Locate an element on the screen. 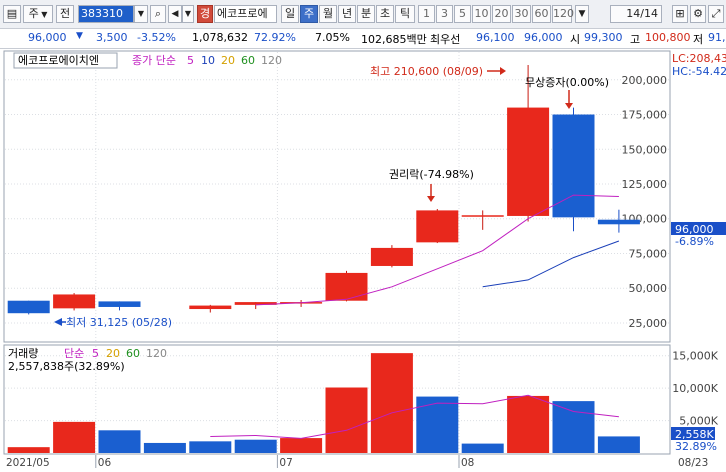  x-axis: 2021/05 06 07 08 08/23 is located at coordinates (357, 462).